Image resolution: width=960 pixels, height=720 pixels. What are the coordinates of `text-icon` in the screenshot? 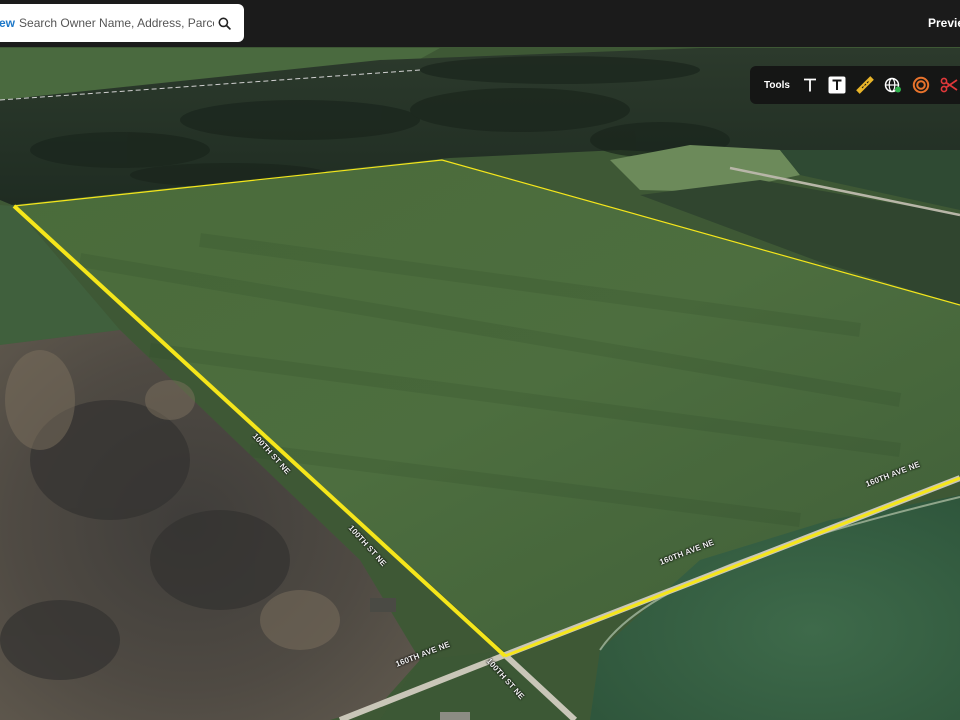 It's located at (810, 85).